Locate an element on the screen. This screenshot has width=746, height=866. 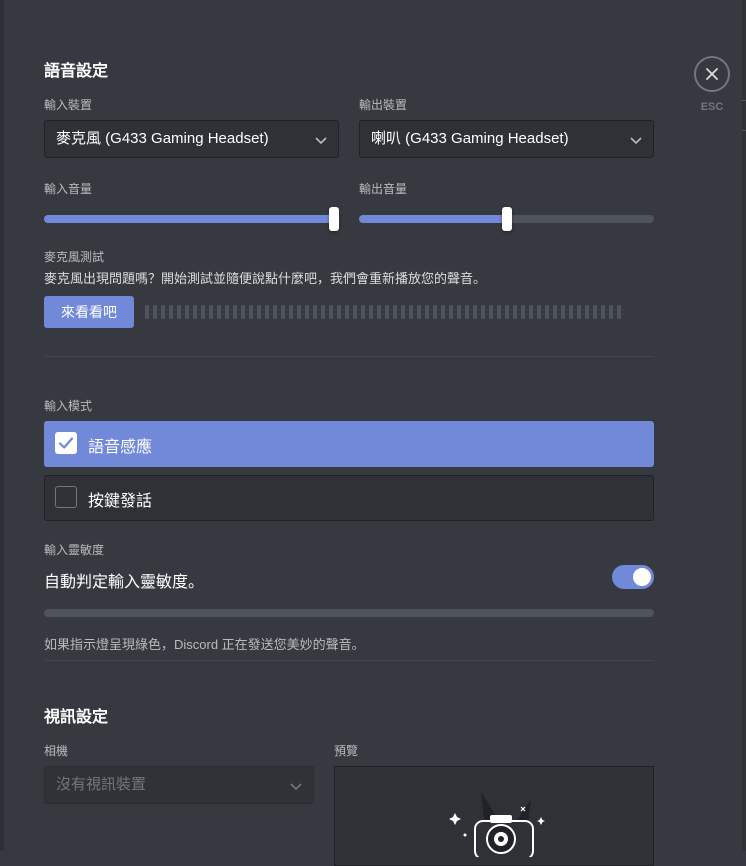
esc-label: ESC is located at coordinates (712, 107).